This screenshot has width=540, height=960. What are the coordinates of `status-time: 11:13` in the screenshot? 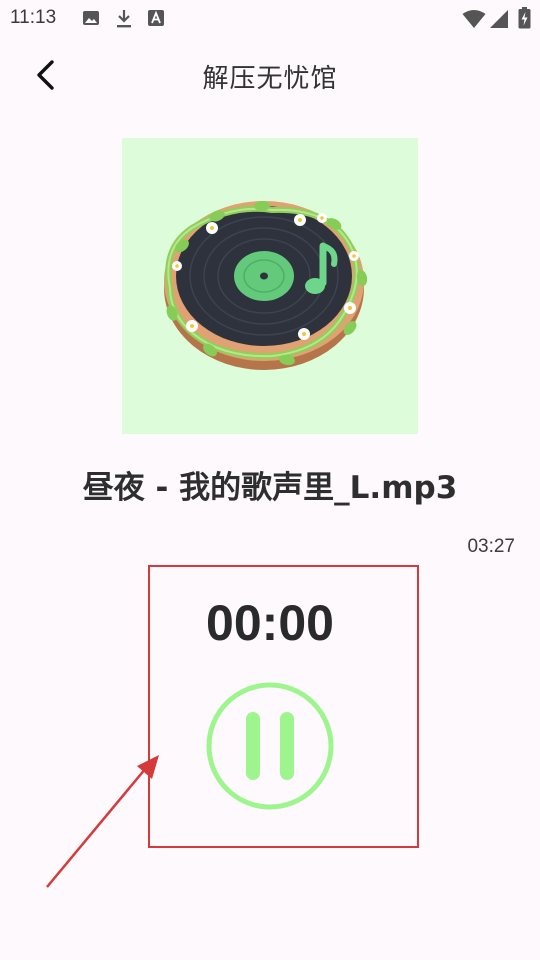 It's located at (33, 17).